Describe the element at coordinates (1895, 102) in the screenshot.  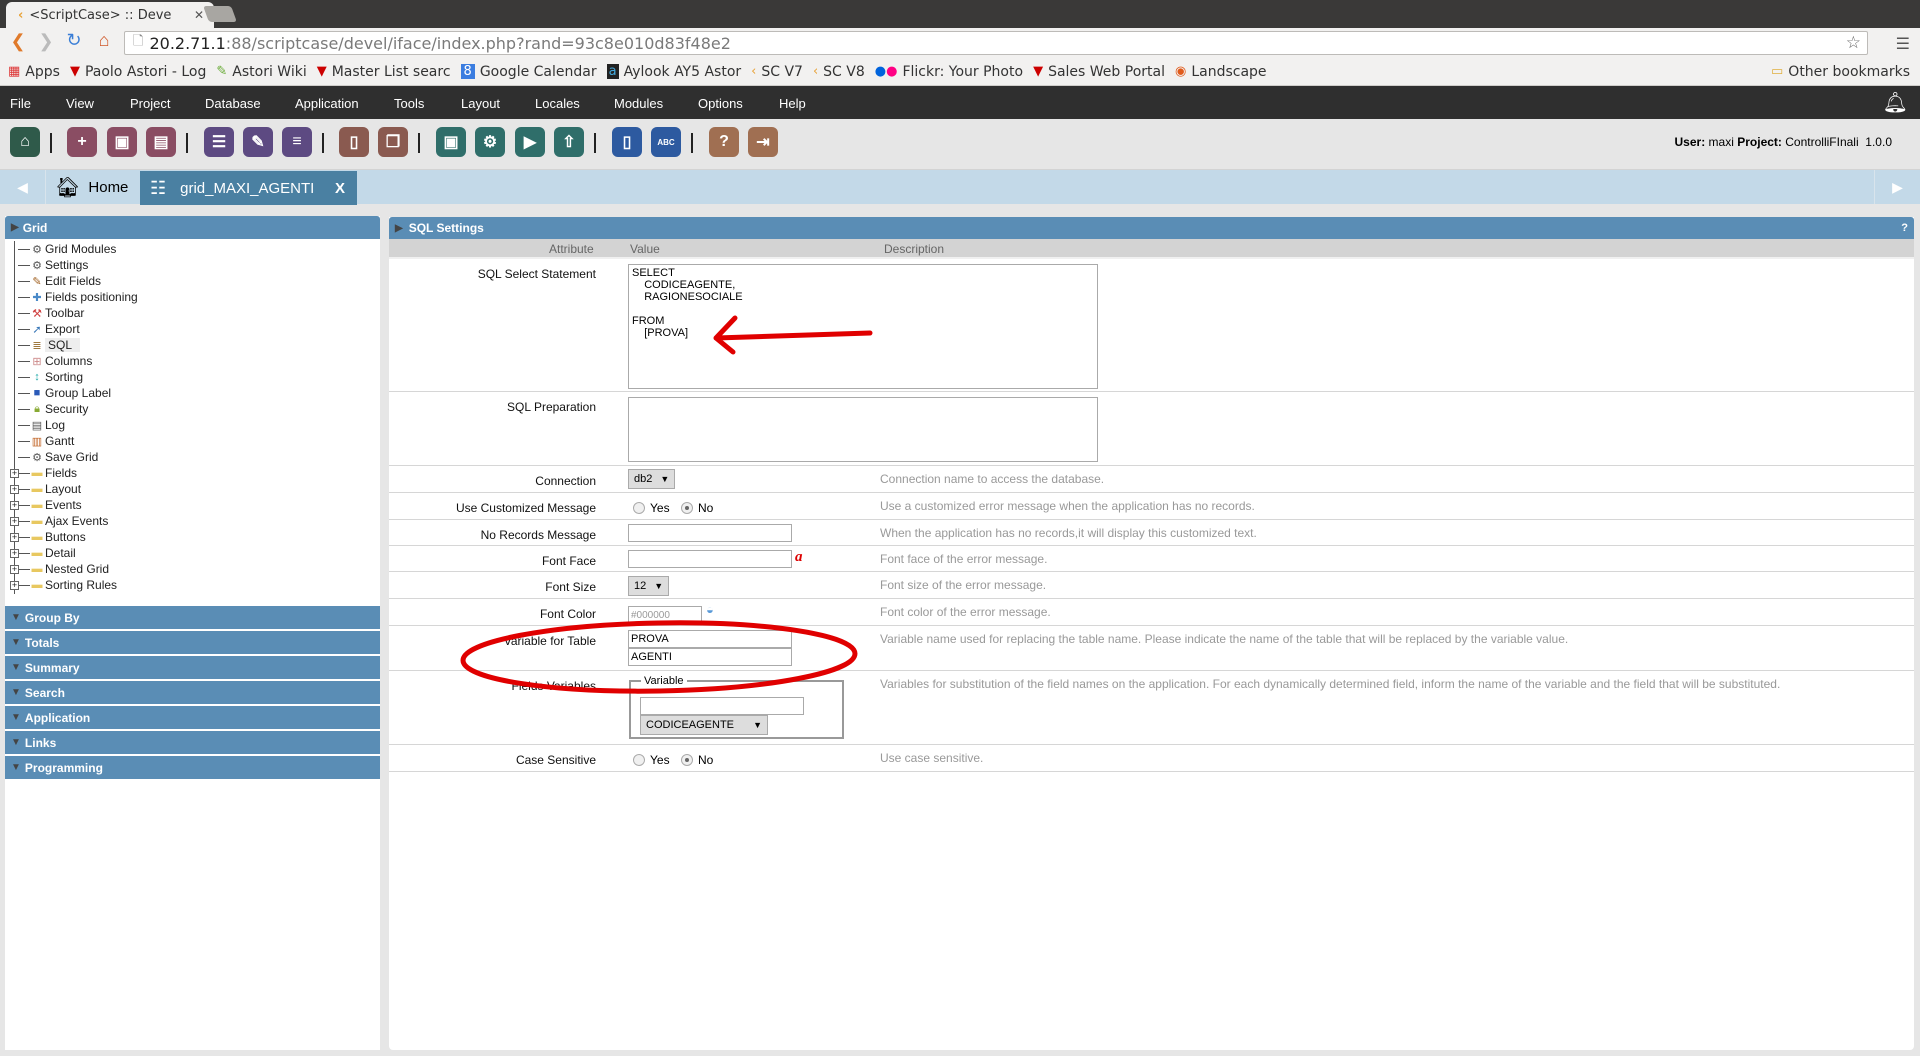
I see `notifications-bell-icon: 🔔︎` at that location.